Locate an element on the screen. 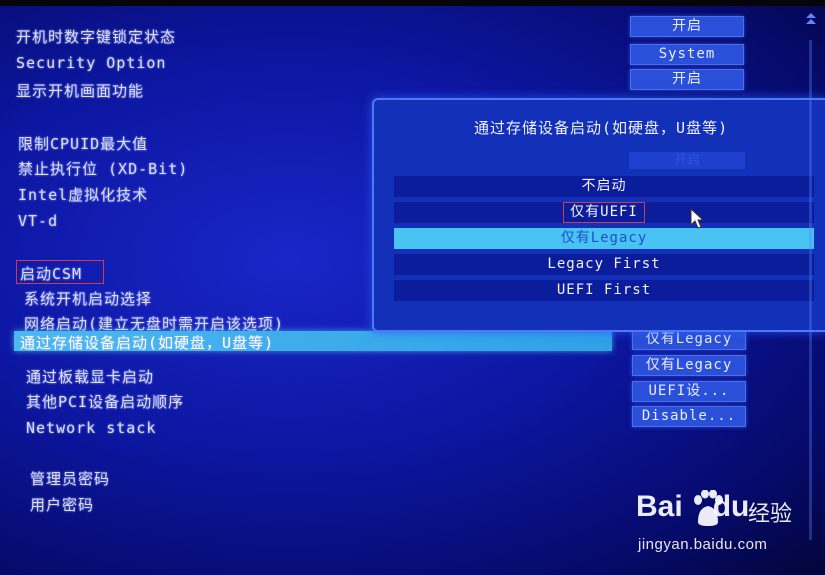 The width and height of the screenshot is (825, 575). popup-option-uefi-only: 仅有UEFI is located at coordinates (604, 212).